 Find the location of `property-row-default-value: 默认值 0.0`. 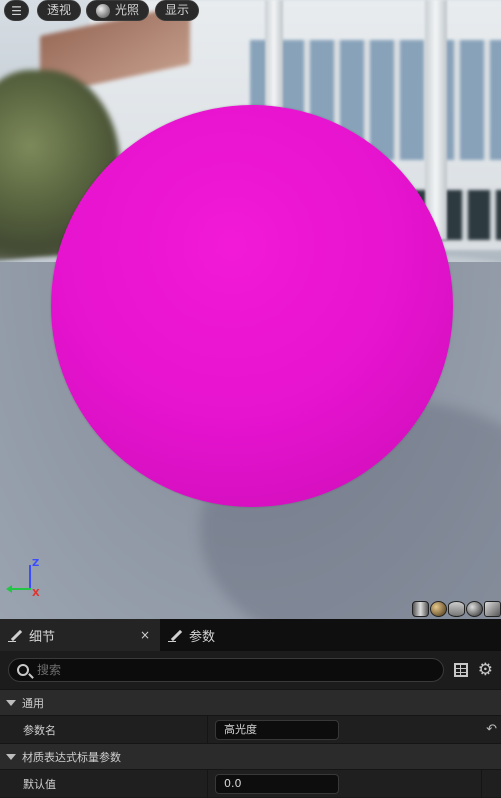

property-row-default-value: 默认值 0.0 is located at coordinates (250, 783).